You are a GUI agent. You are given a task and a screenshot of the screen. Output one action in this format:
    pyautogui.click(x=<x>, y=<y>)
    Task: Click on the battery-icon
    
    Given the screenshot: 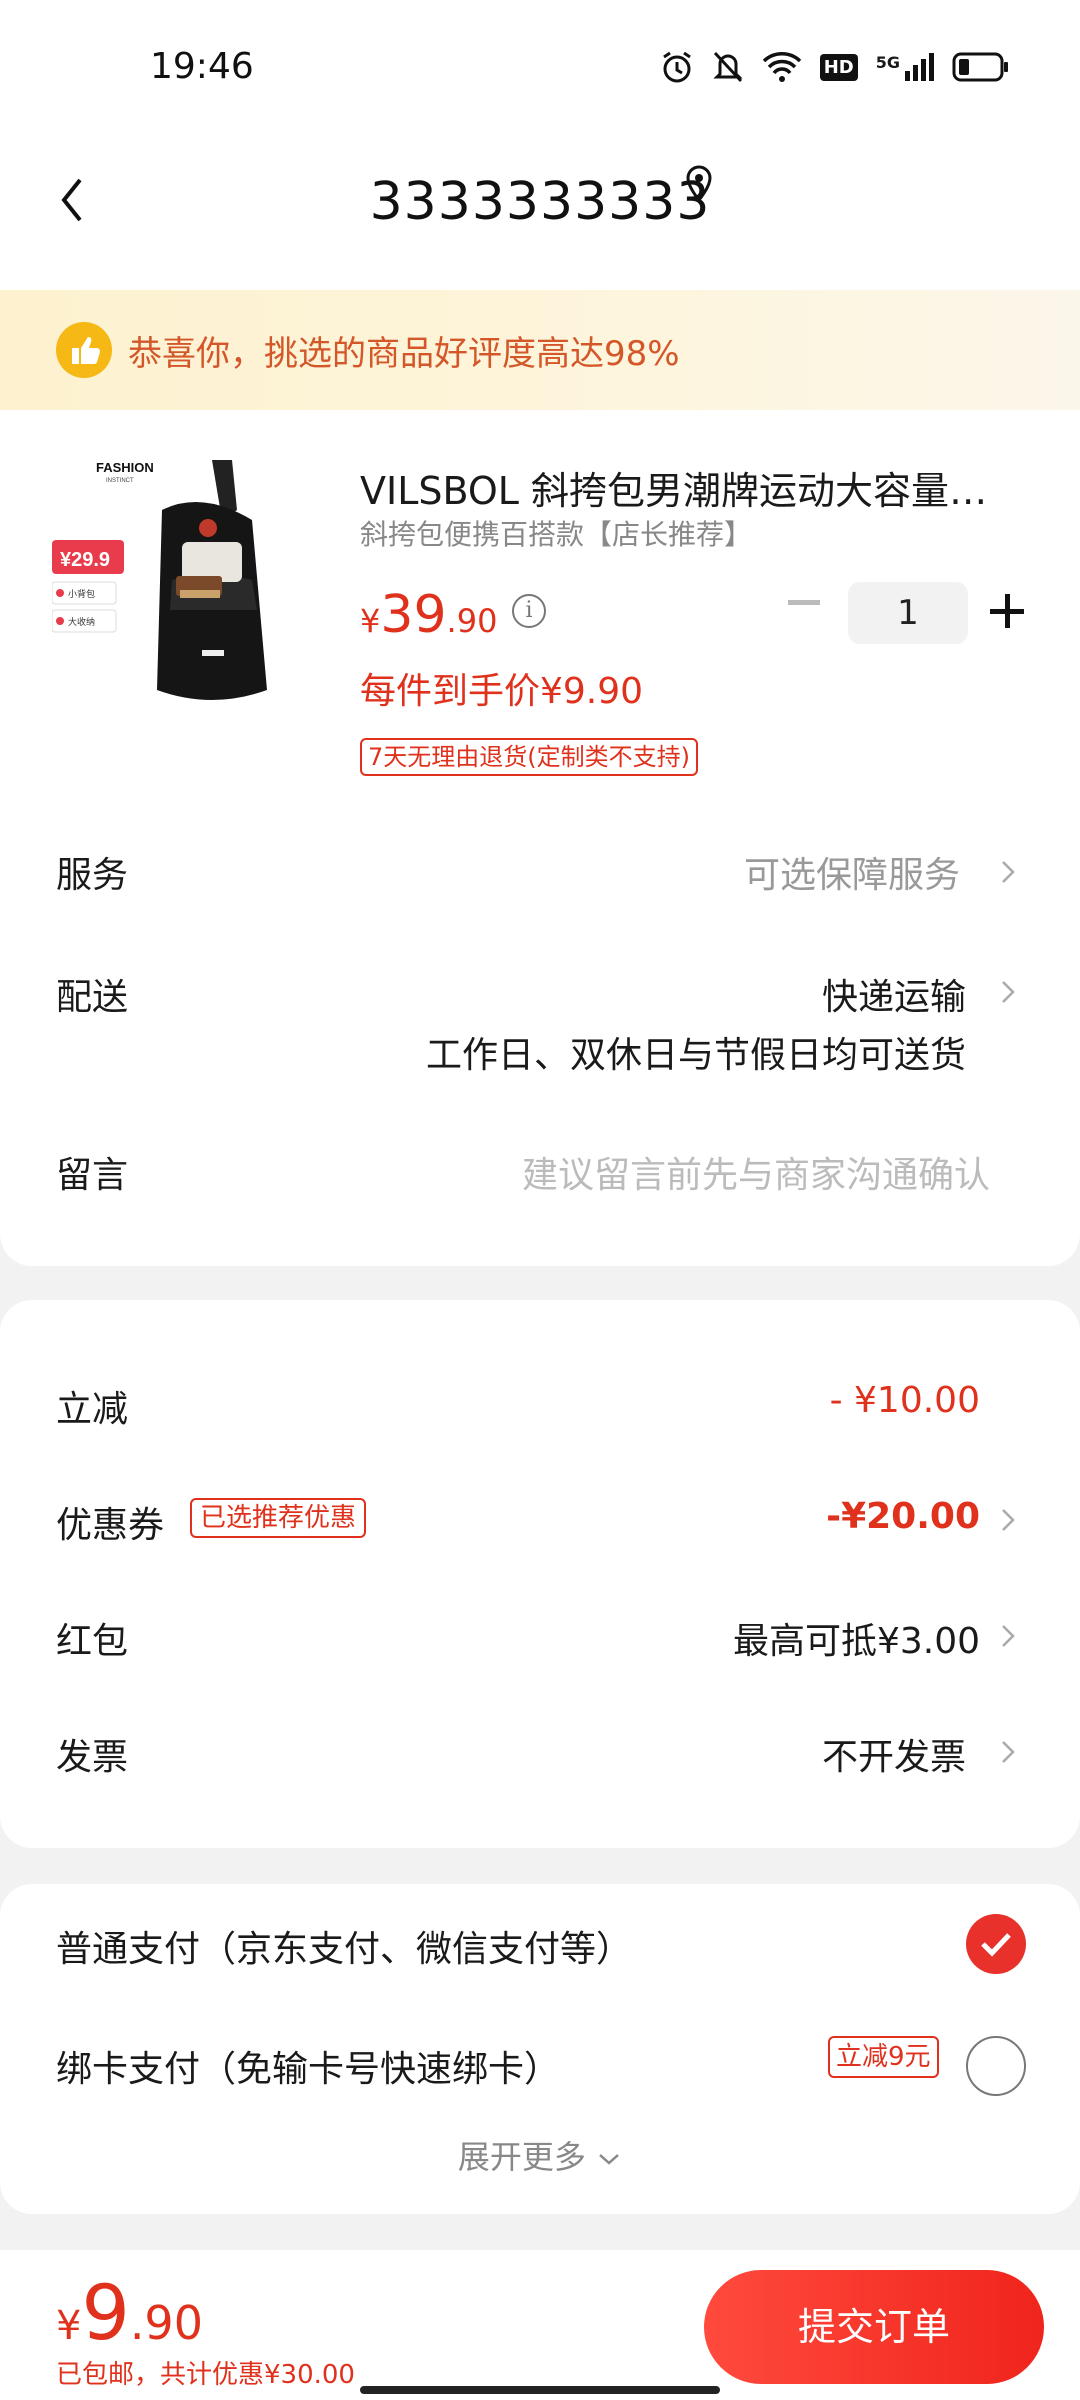 What is the action you would take?
    pyautogui.click(x=980, y=67)
    